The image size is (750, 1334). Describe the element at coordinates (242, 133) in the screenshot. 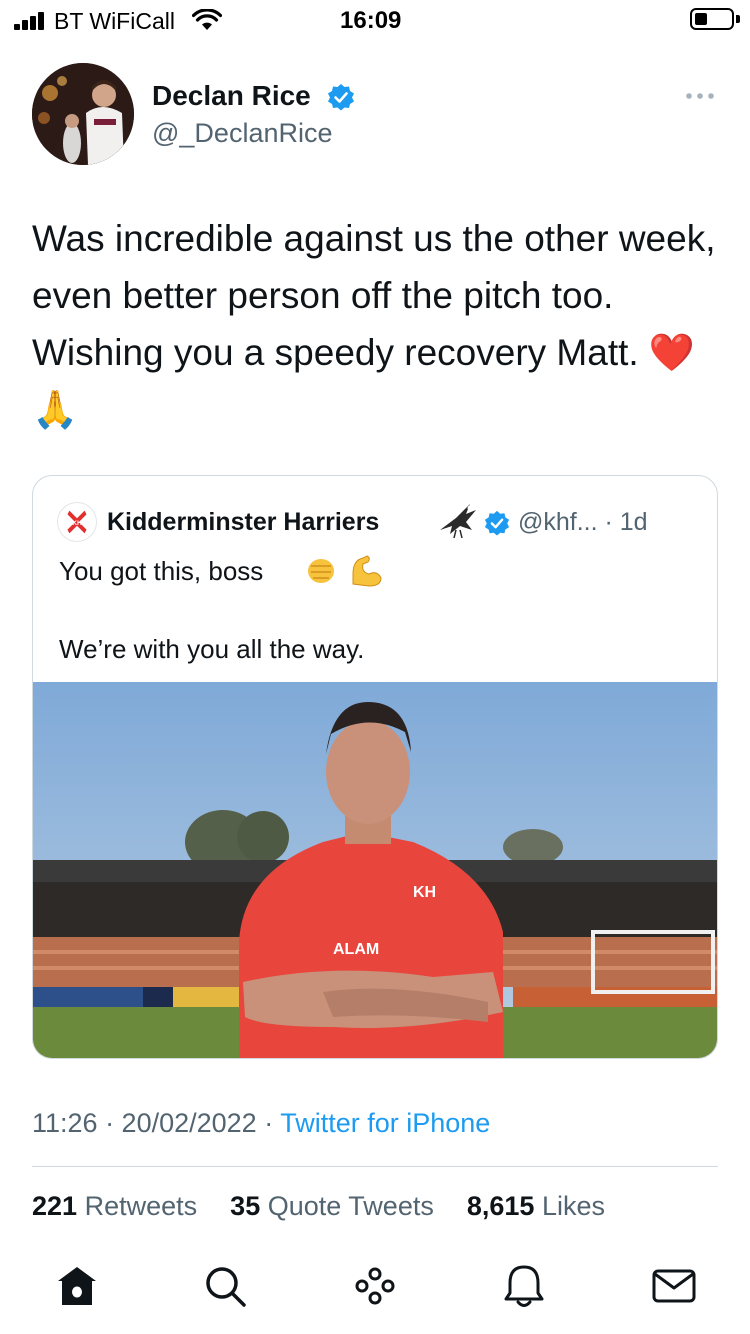

I see `author-handle: @_DeclanRice` at that location.